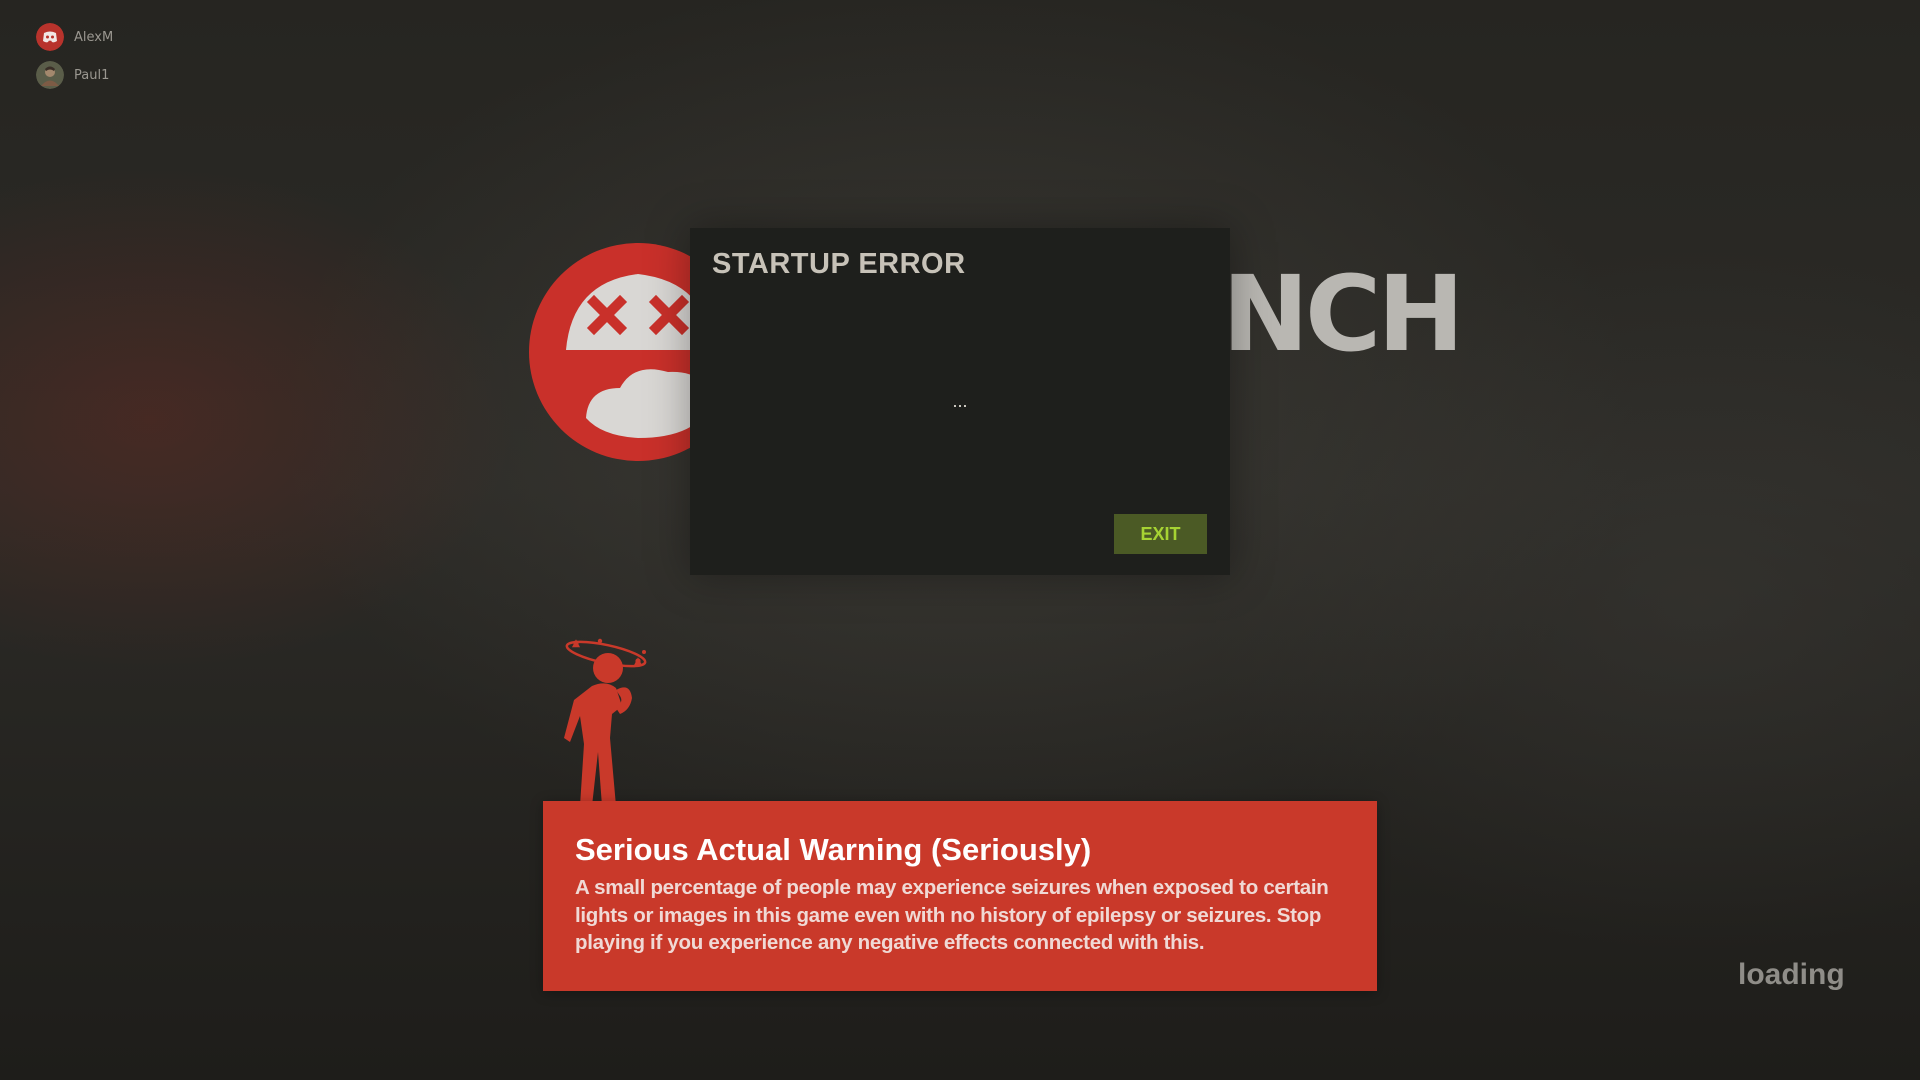  What do you see at coordinates (50, 75) in the screenshot?
I see `user-avatar-icon` at bounding box center [50, 75].